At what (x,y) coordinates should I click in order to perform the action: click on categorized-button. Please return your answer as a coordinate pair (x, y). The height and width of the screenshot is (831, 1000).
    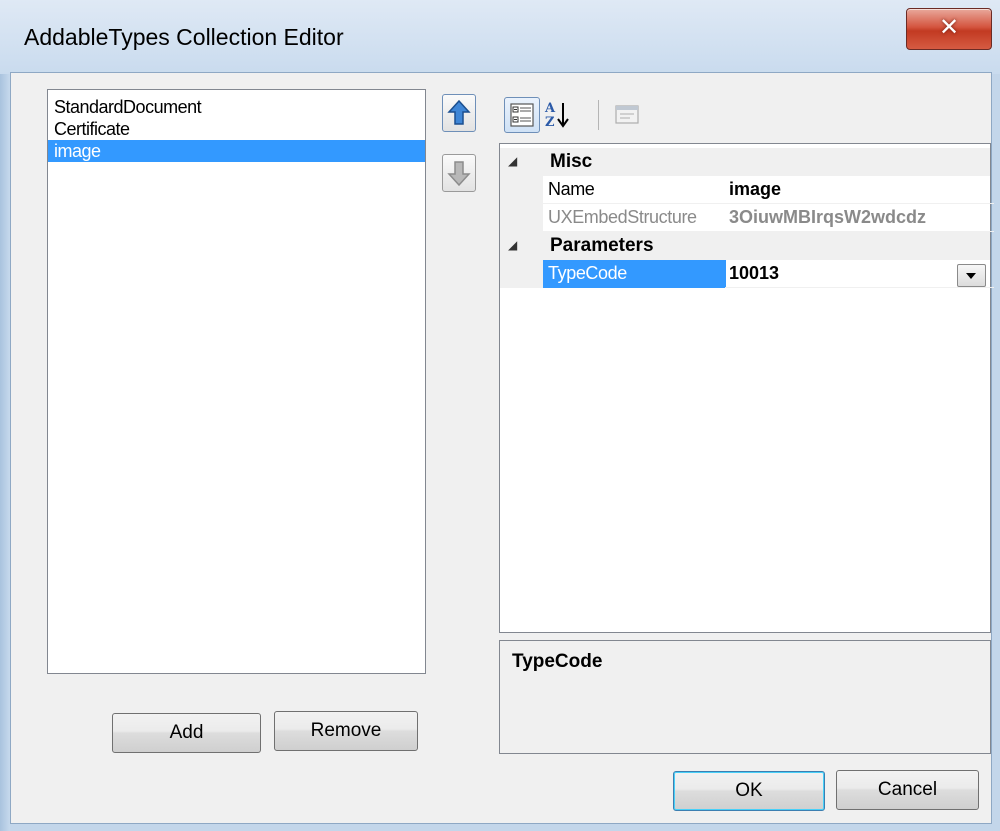
    Looking at the image, I should click on (522, 115).